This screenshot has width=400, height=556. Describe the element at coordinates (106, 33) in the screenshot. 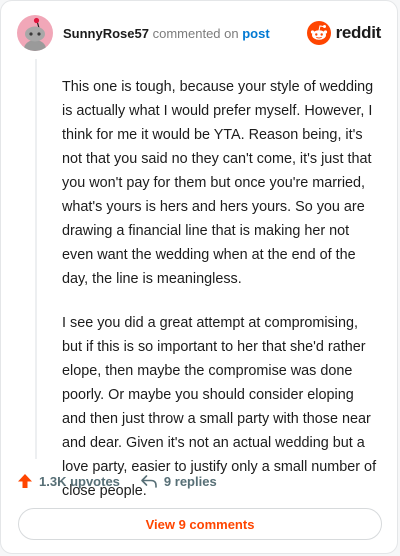

I see `username-link: SunnyRose57` at that location.